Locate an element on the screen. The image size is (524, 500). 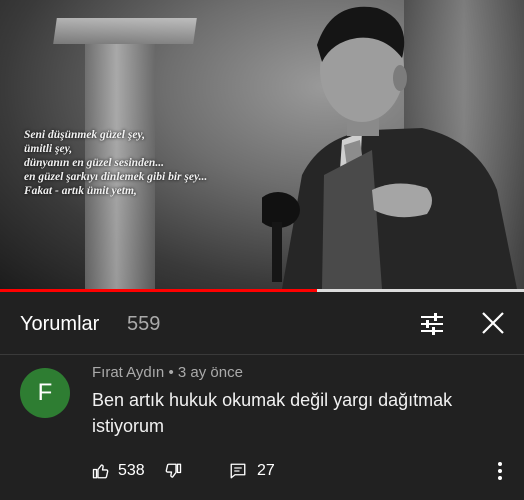
more-vert-icon is located at coordinates (500, 471).